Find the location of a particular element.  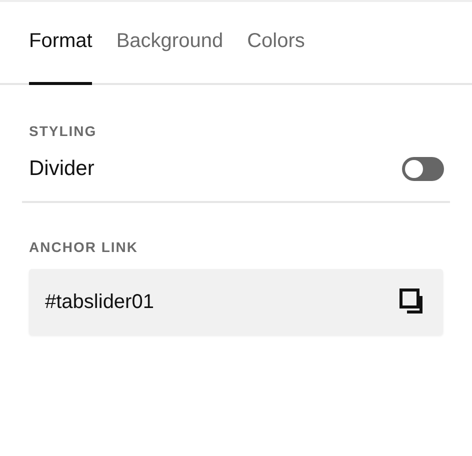

divider-toggle is located at coordinates (423, 169).